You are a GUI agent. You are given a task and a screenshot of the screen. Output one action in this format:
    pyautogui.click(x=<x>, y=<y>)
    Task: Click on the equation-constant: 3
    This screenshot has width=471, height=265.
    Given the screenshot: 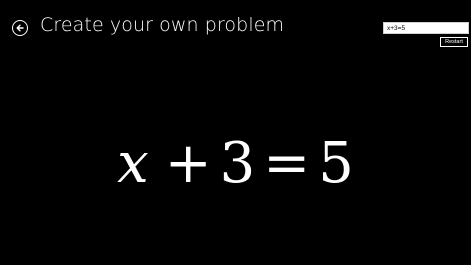 What is the action you would take?
    pyautogui.click(x=237, y=163)
    